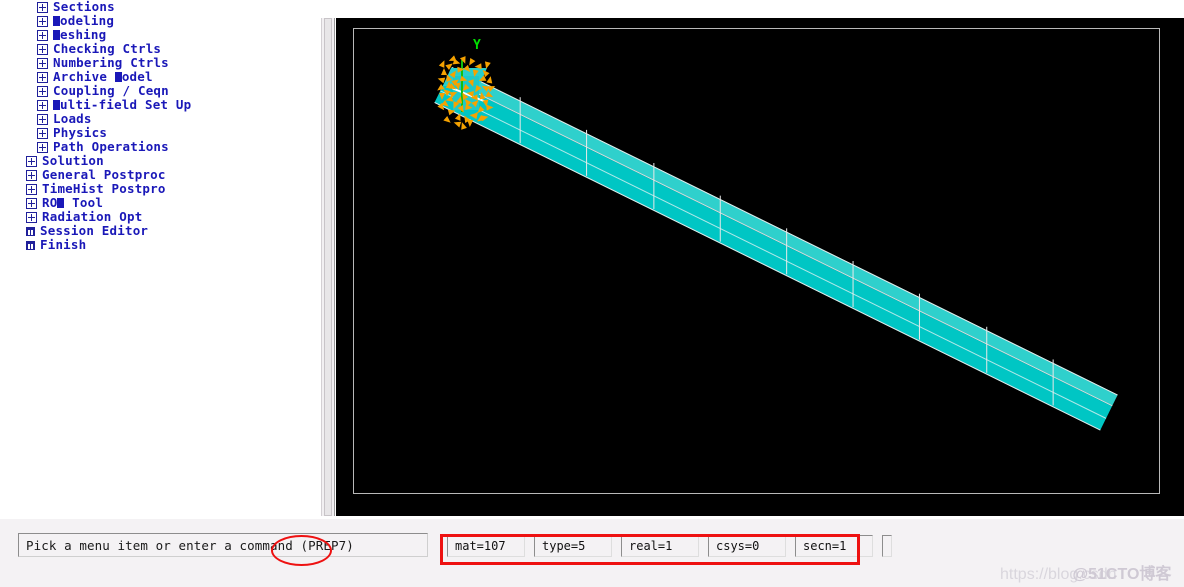 This screenshot has height=587, width=1184. What do you see at coordinates (477, 45) in the screenshot?
I see `axis-y-label: Y` at bounding box center [477, 45].